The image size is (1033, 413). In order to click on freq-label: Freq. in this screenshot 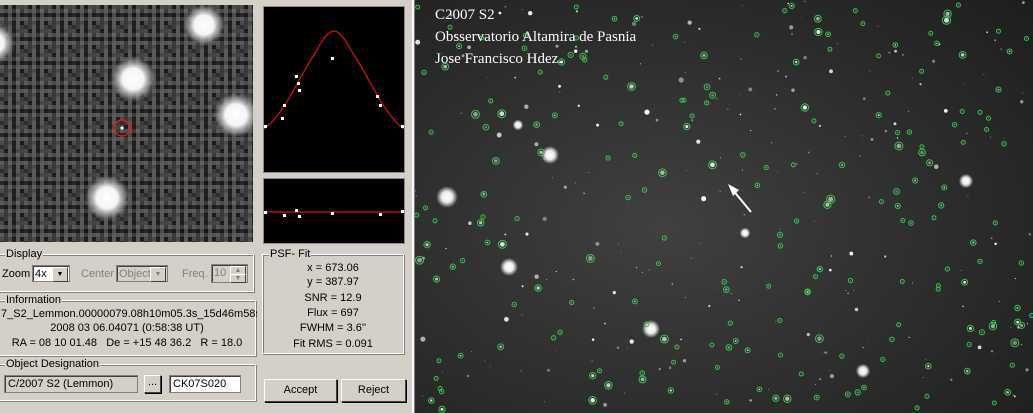, I will do `click(195, 274)`.